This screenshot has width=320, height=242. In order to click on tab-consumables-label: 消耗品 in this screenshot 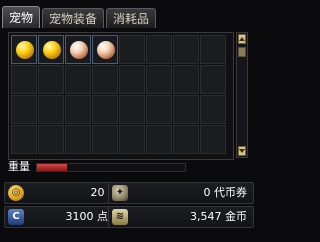, I will do `click(131, 19)`.